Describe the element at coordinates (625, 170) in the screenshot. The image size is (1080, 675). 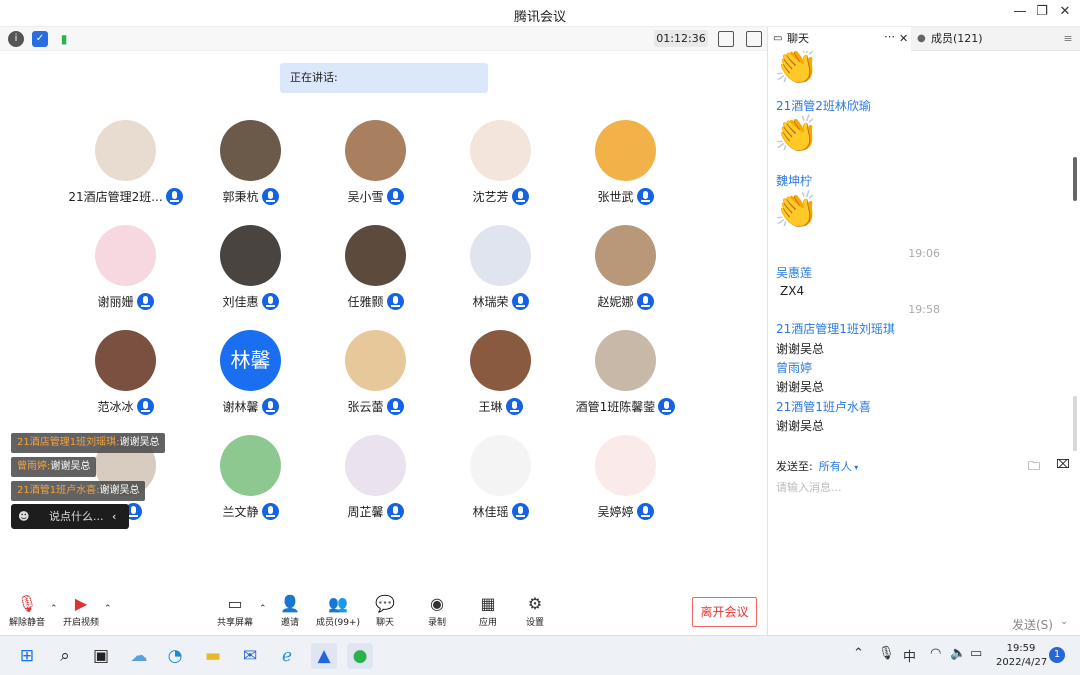
I see `participant-tile: 张世武` at that location.